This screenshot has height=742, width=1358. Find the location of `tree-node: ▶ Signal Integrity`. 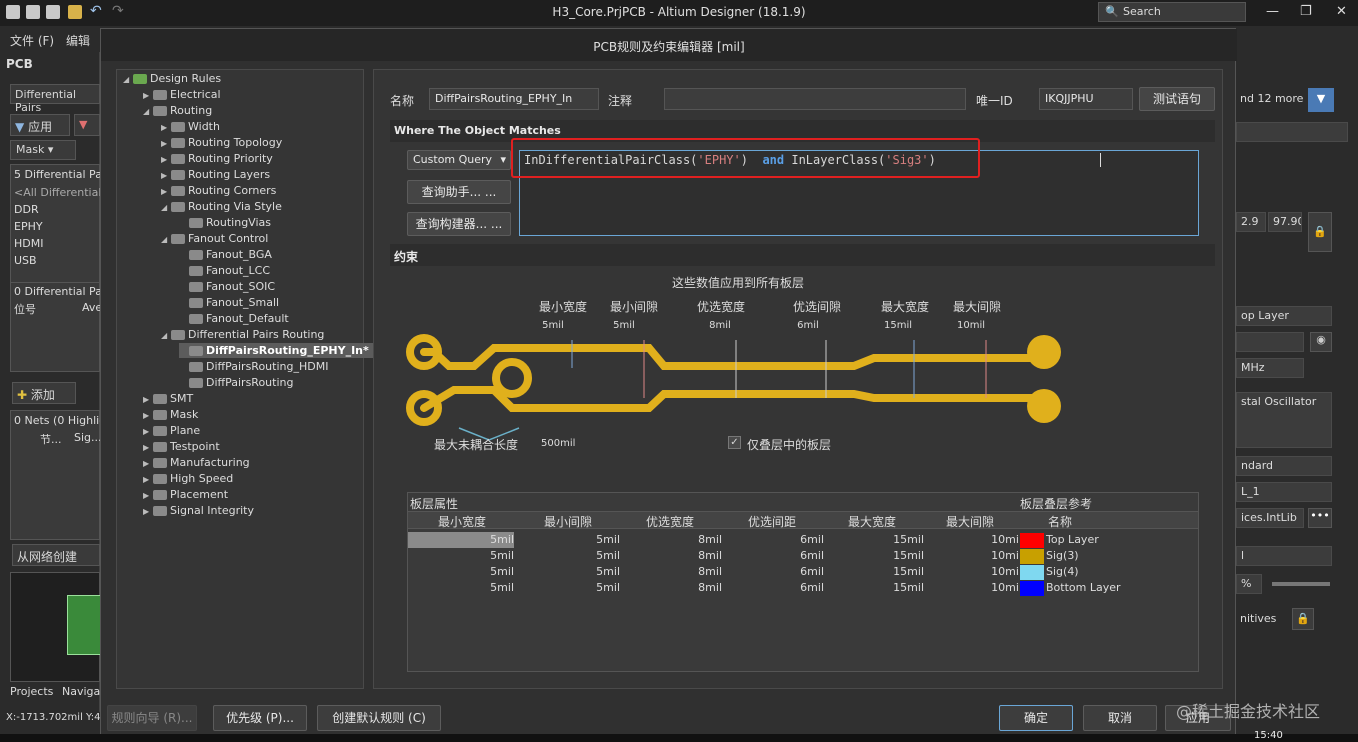

tree-node: ▶ Signal Integrity is located at coordinates (198, 510).